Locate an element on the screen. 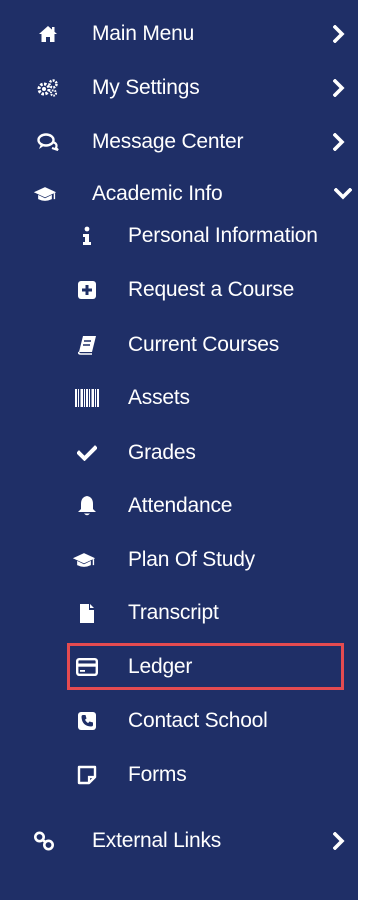 The image size is (365, 900). submenu-item-plan-of-study: Plan Of Study is located at coordinates (179, 560).